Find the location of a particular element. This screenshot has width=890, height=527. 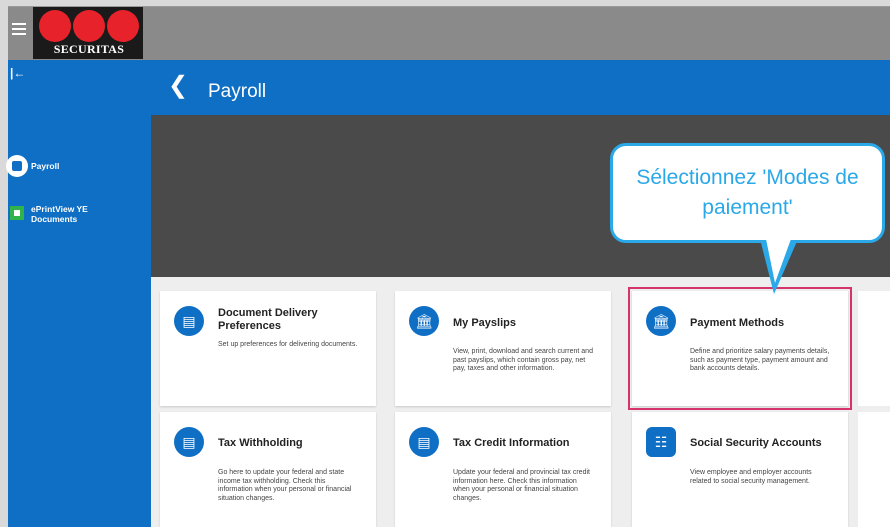

logo-wordmark: SECURITAS is located at coordinates (89, 49).